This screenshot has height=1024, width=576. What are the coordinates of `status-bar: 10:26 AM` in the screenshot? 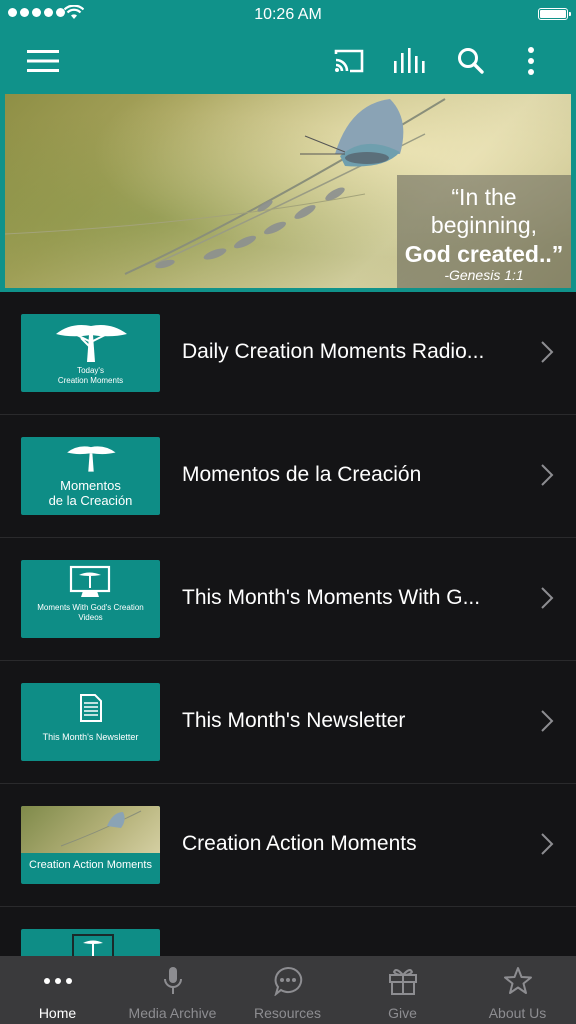 It's located at (288, 15).